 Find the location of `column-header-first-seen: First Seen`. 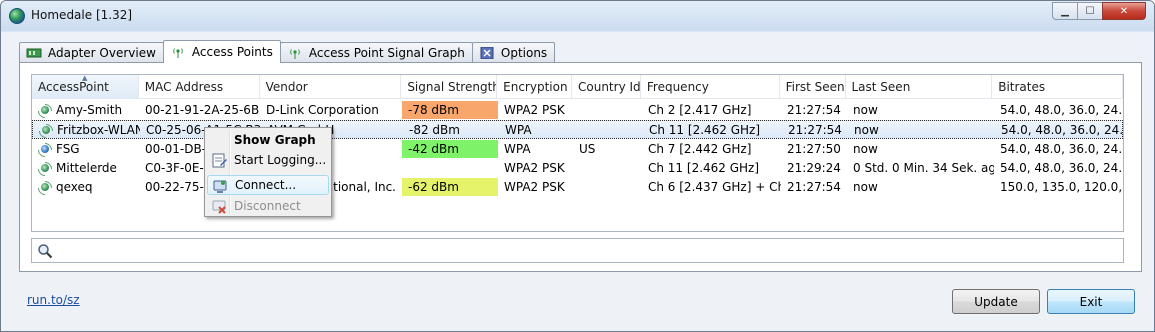

column-header-first-seen: First Seen is located at coordinates (813, 87).